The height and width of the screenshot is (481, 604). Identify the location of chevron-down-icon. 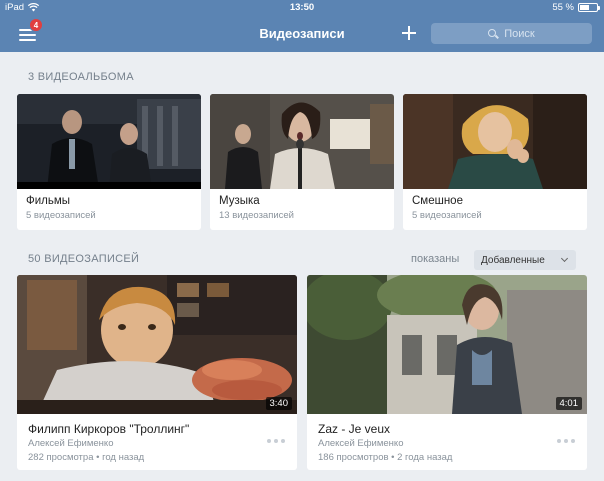
(564, 258).